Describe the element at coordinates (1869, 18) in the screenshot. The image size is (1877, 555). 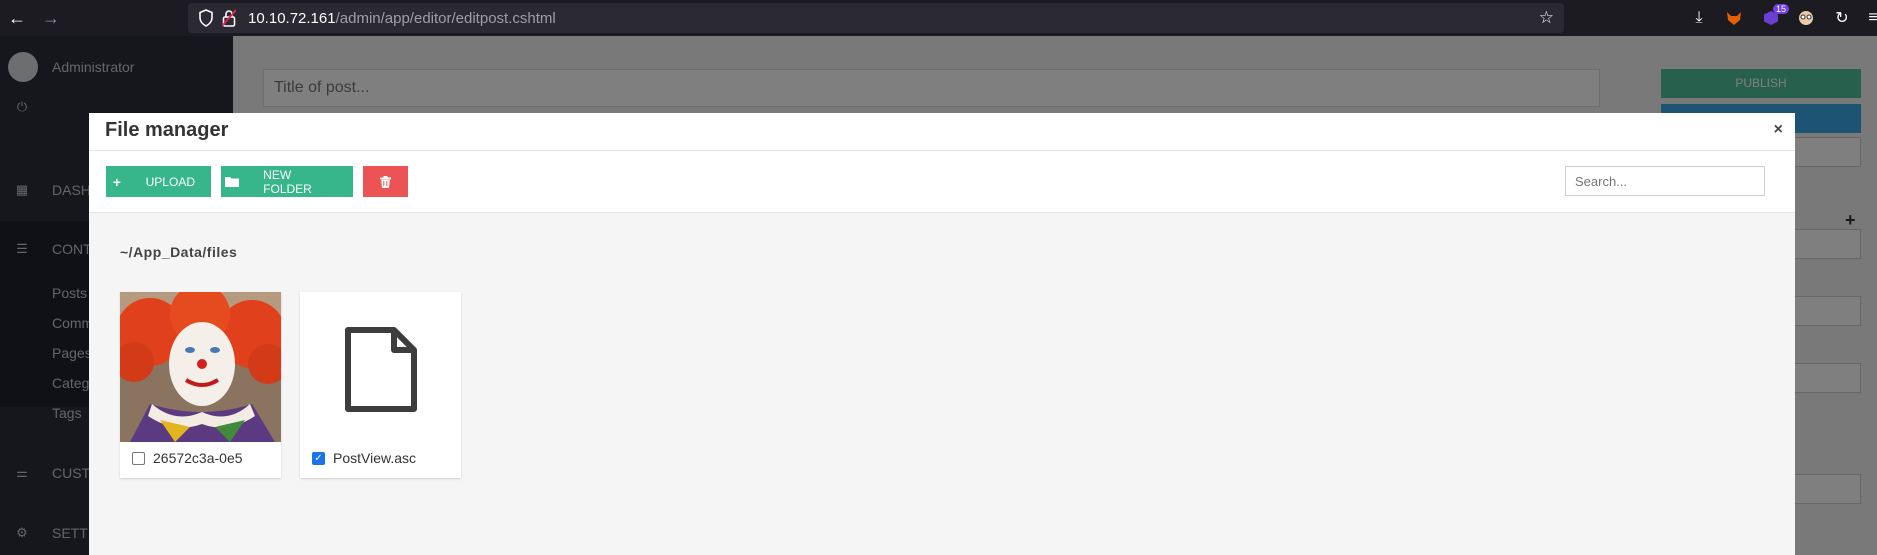
I see `menu-icon: ≡` at that location.